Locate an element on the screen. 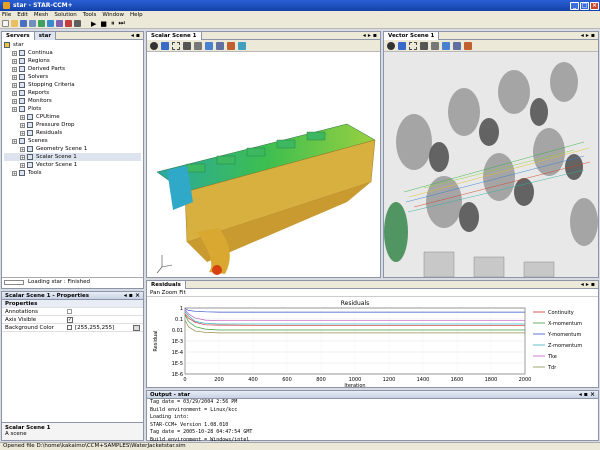 This screenshot has width=600, height=450. tab-residuals: Residuals is located at coordinates (166, 284).